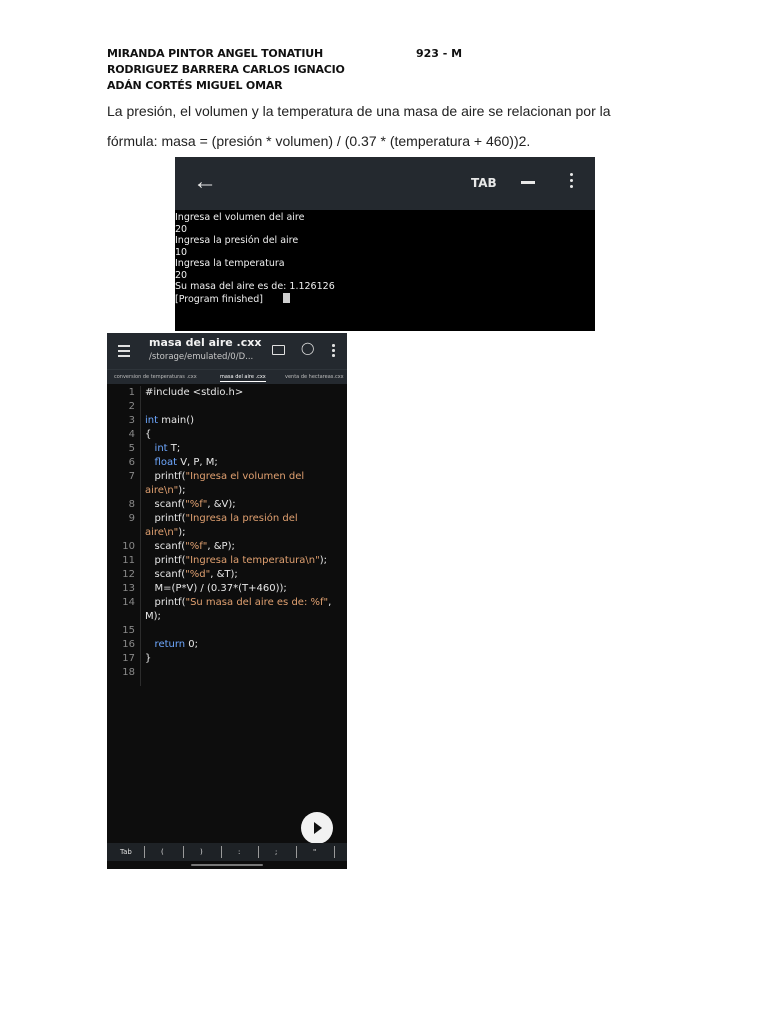 The image size is (768, 1024). I want to click on code-text: 0;, so click(192, 644).